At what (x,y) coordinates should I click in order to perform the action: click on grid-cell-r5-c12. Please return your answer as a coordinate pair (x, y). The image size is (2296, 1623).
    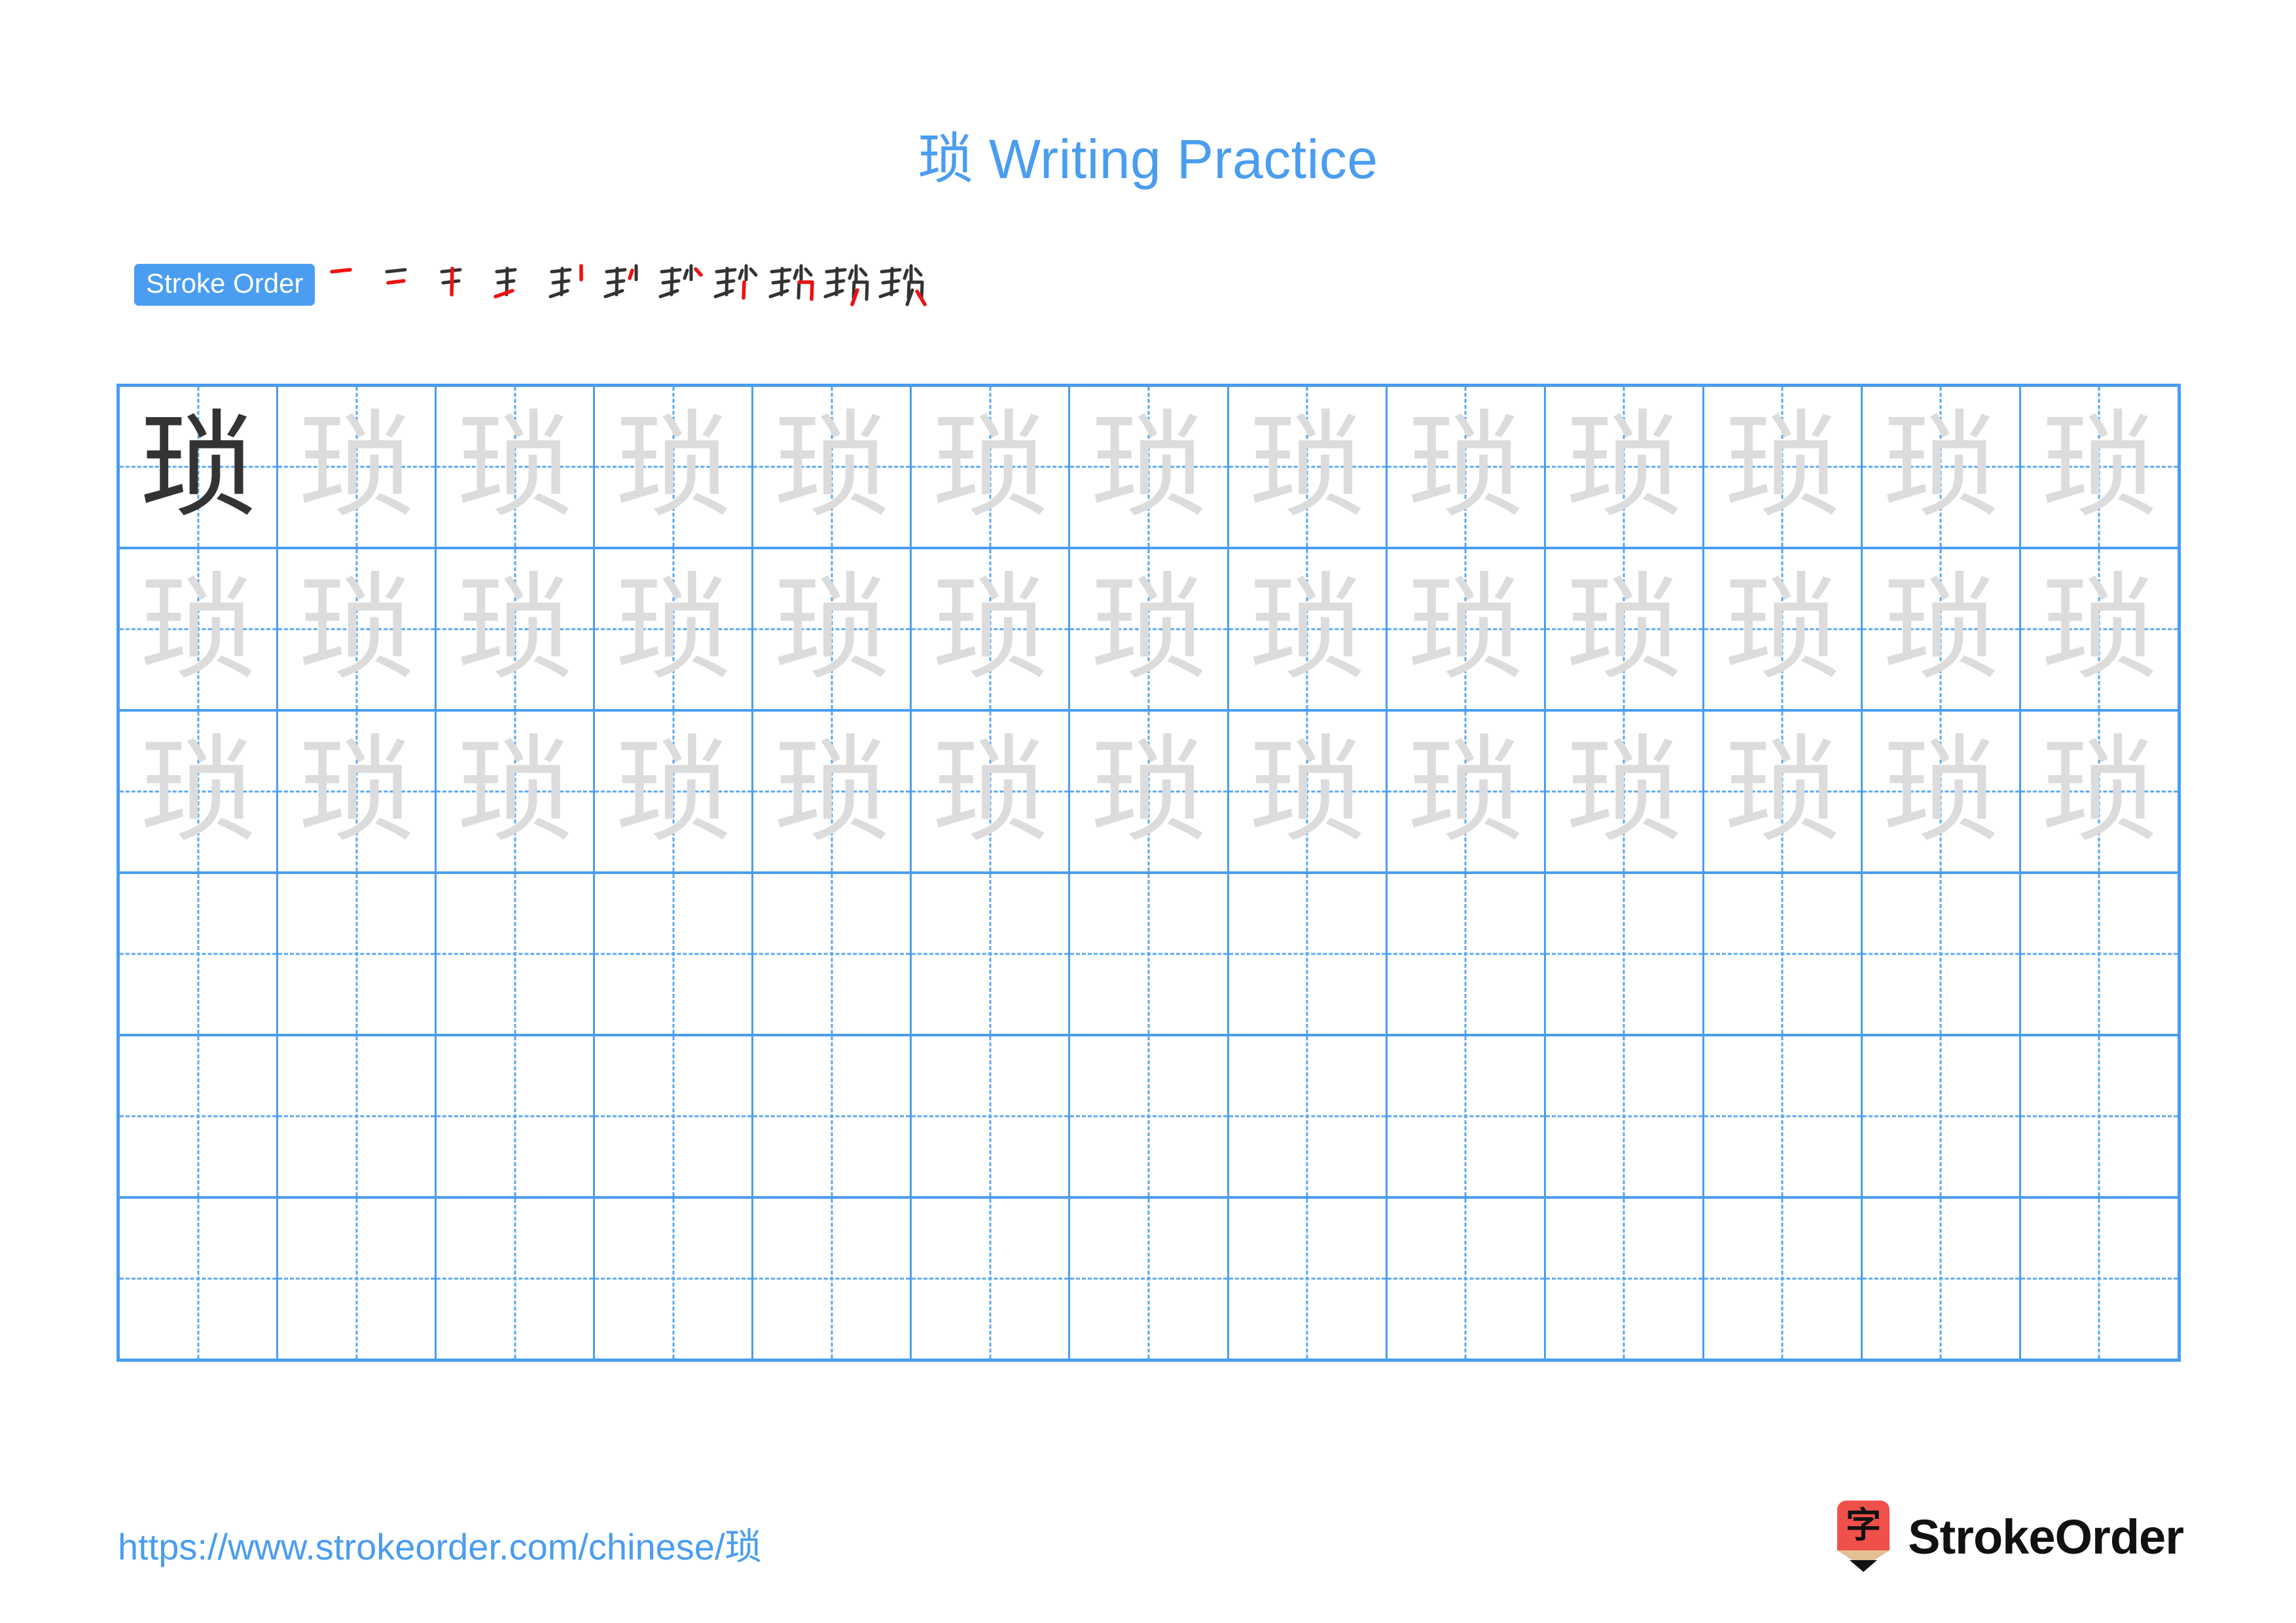
    Looking at the image, I should click on (1942, 1116).